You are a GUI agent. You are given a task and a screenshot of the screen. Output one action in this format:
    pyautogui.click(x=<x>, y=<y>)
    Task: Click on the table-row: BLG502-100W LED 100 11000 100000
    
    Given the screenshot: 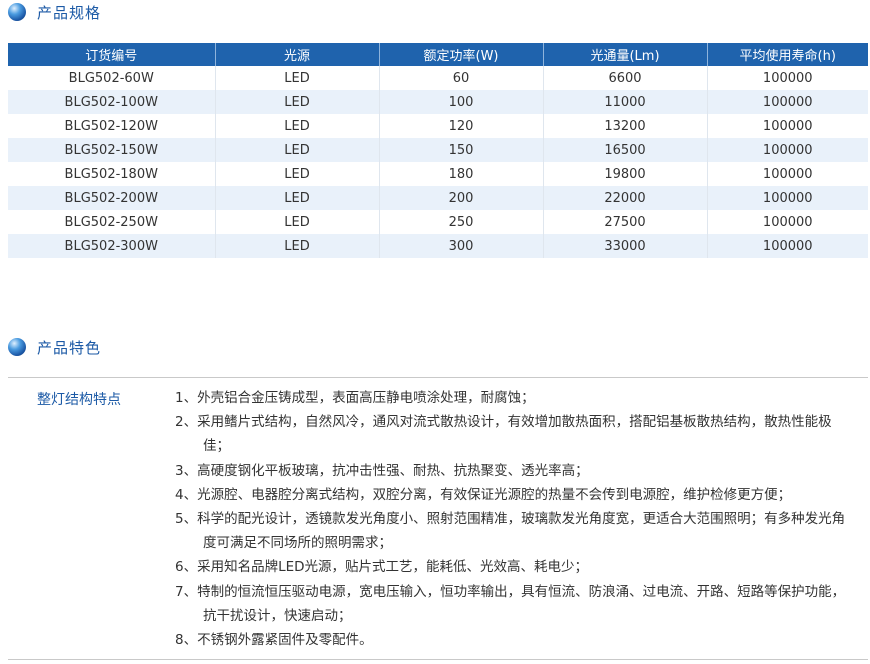 What is the action you would take?
    pyautogui.click(x=438, y=102)
    